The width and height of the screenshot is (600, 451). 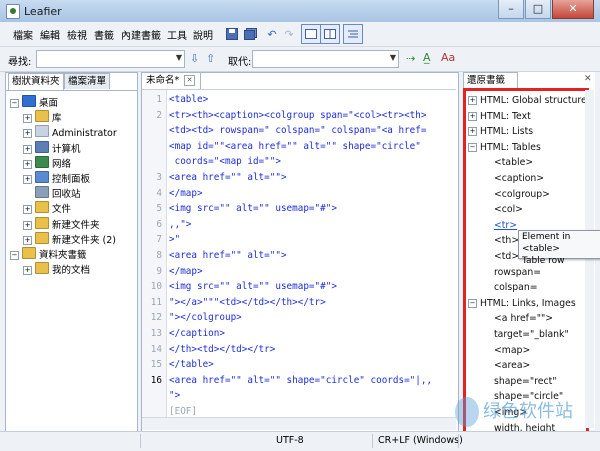 What do you see at coordinates (353, 34) in the screenshot?
I see `format-icon` at bounding box center [353, 34].